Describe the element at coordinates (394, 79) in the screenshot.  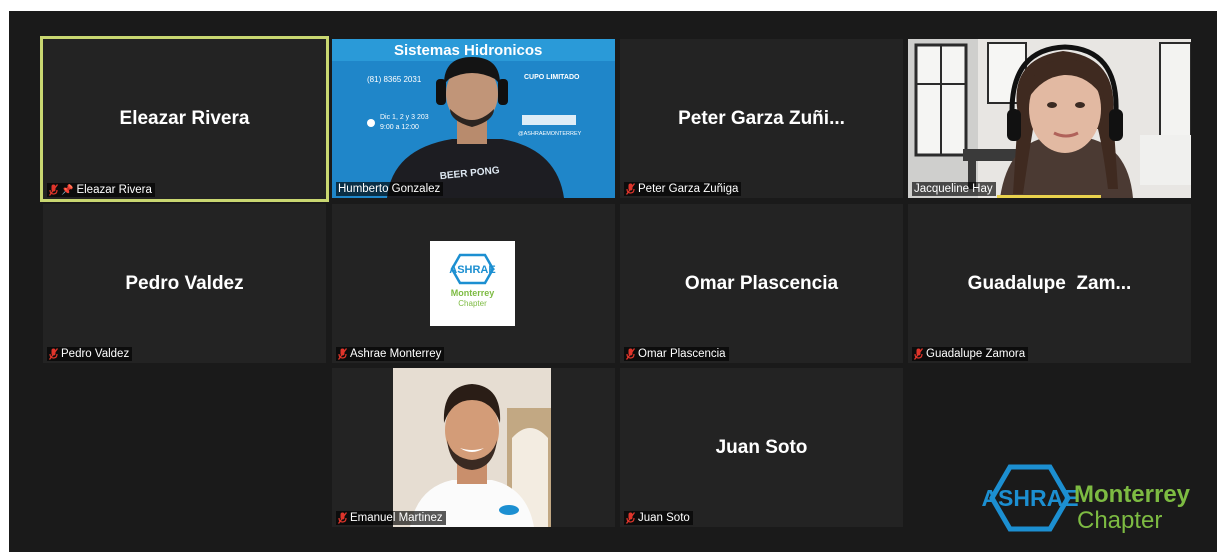
I see `poster-phone: (81) 8365 2031` at that location.